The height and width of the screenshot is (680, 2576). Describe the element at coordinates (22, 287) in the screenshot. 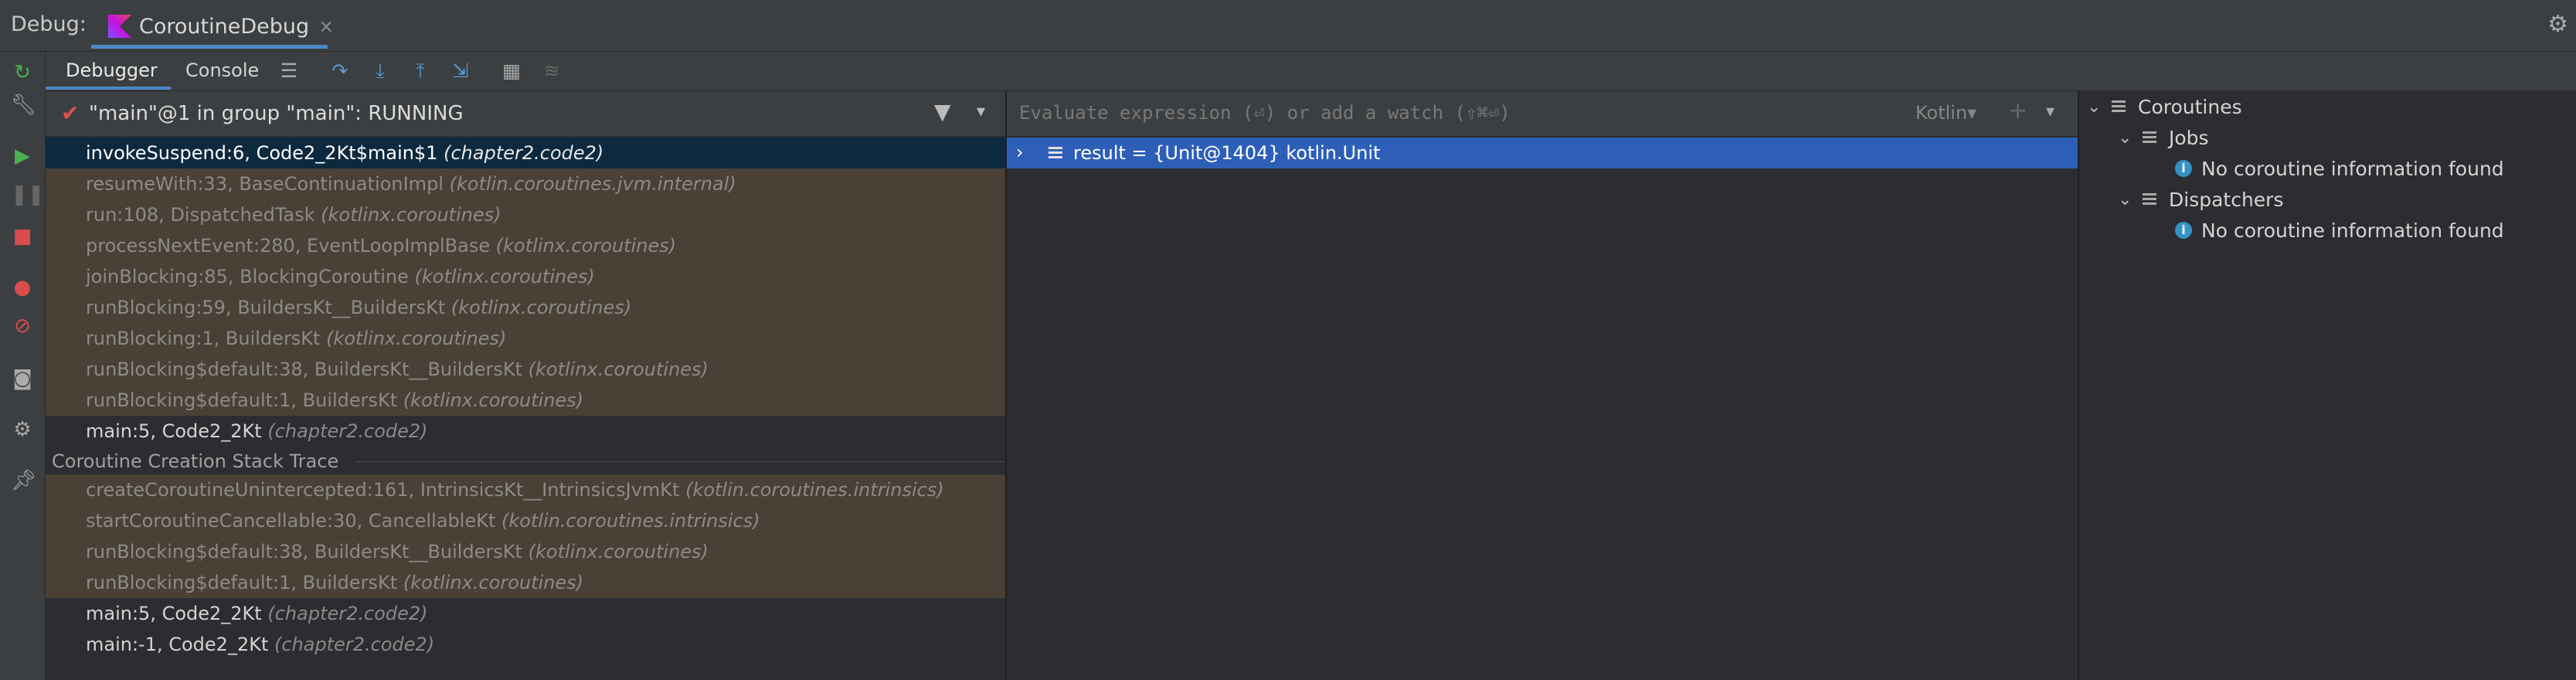

I see `breakpoints-icon: ●` at that location.